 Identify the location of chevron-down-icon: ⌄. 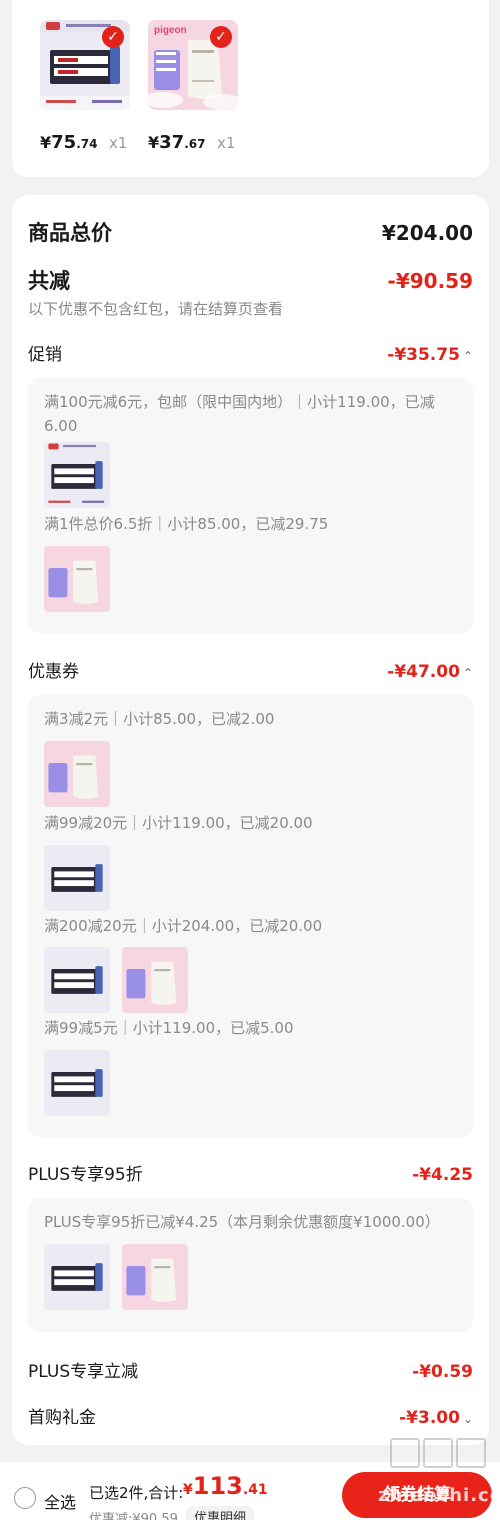
(468, 1419).